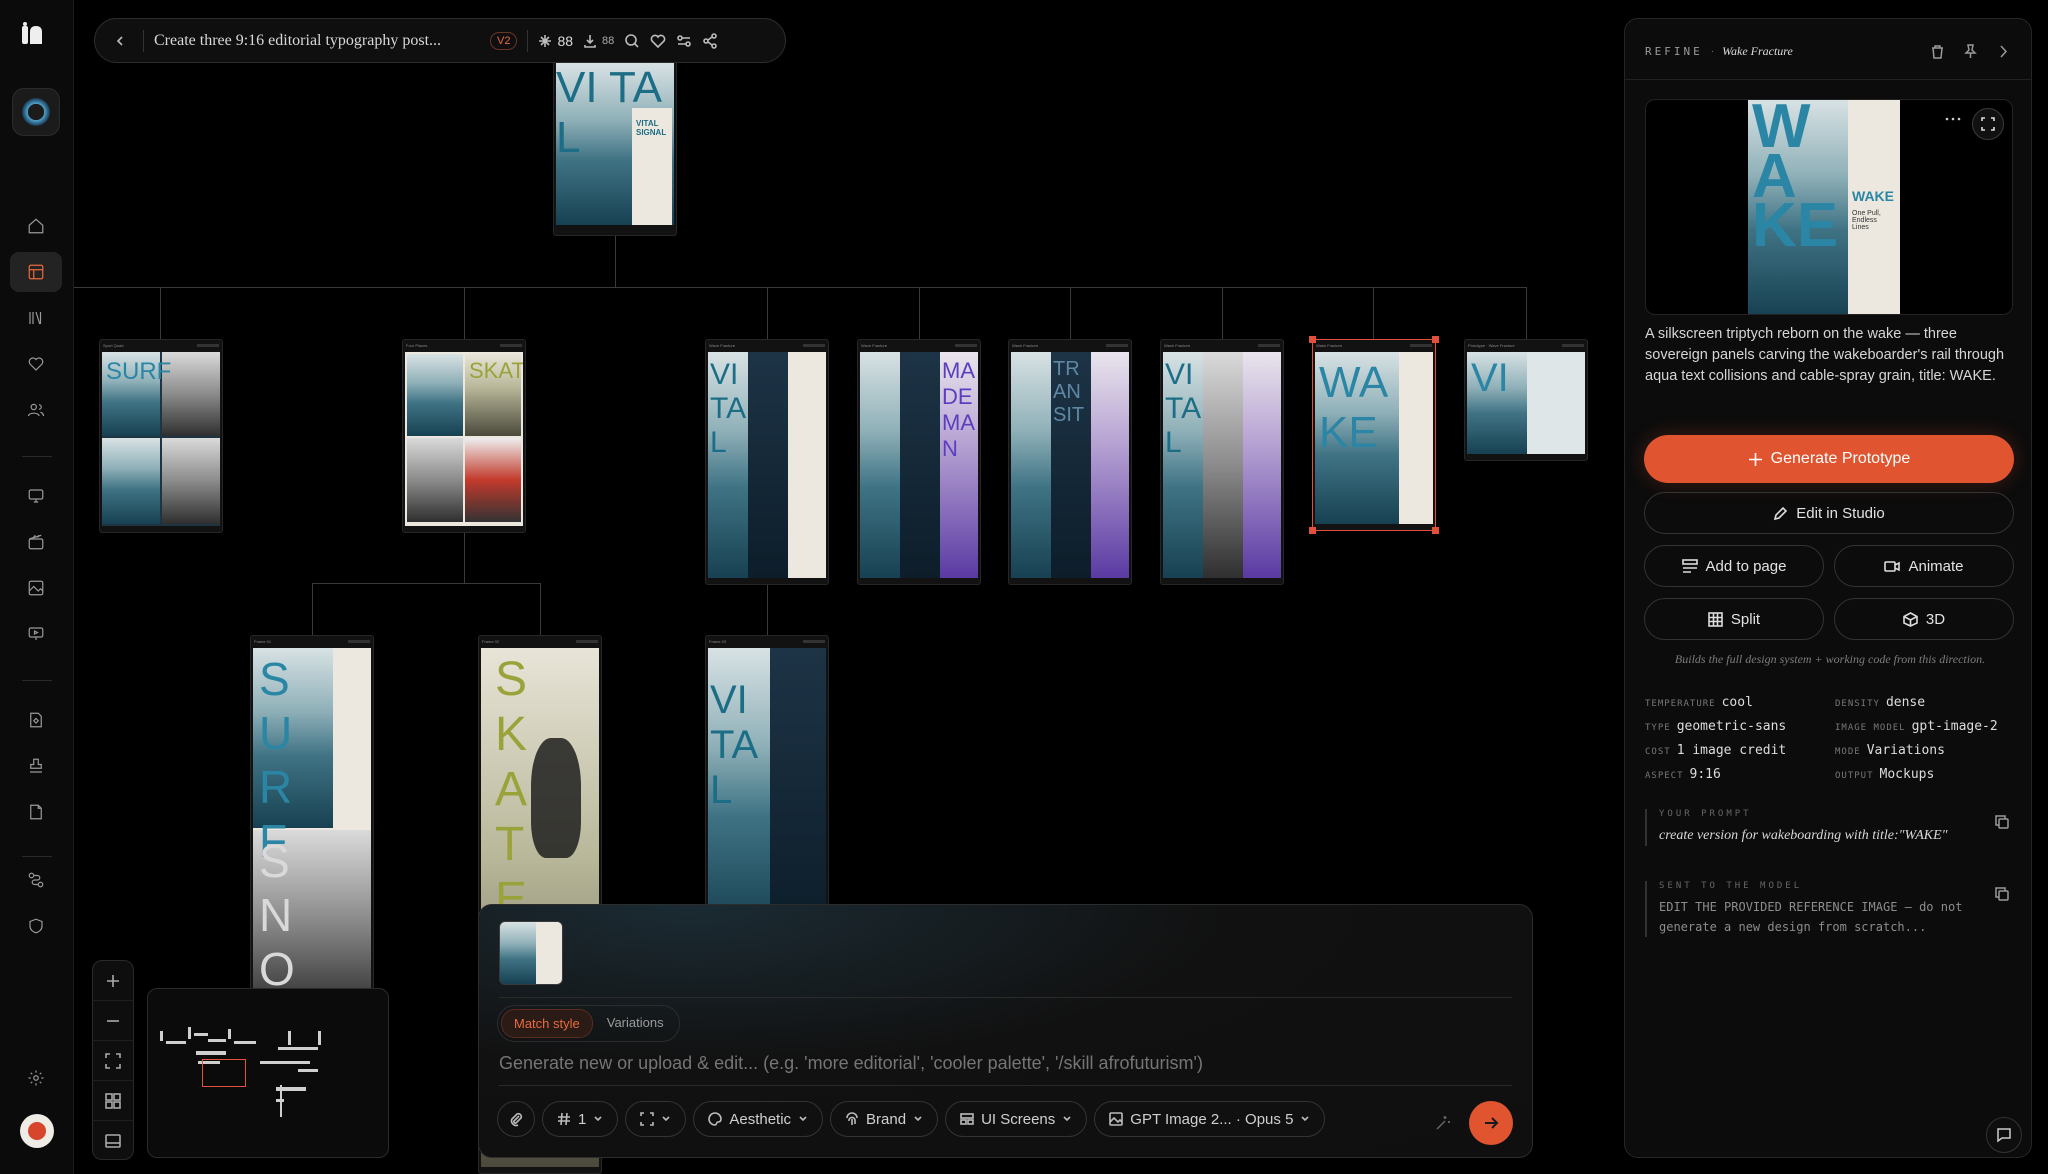 The width and height of the screenshot is (2048, 1174). Describe the element at coordinates (1222, 462) in the screenshot. I see `node-wave-fracture-4: Wave Fracture VITAL` at that location.